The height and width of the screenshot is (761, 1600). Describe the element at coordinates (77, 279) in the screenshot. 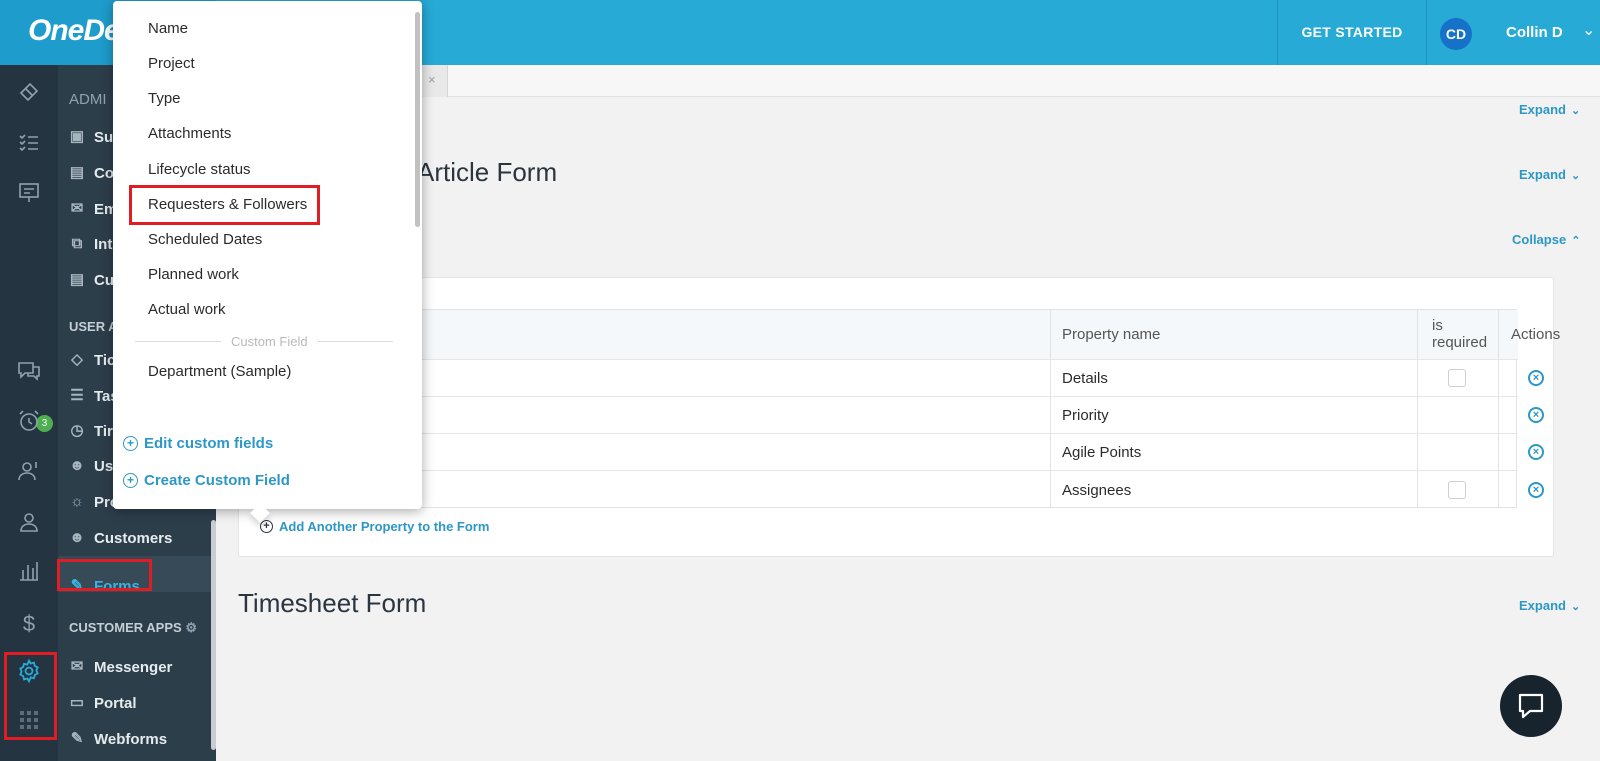

I see `customize-icon: ▤` at that location.